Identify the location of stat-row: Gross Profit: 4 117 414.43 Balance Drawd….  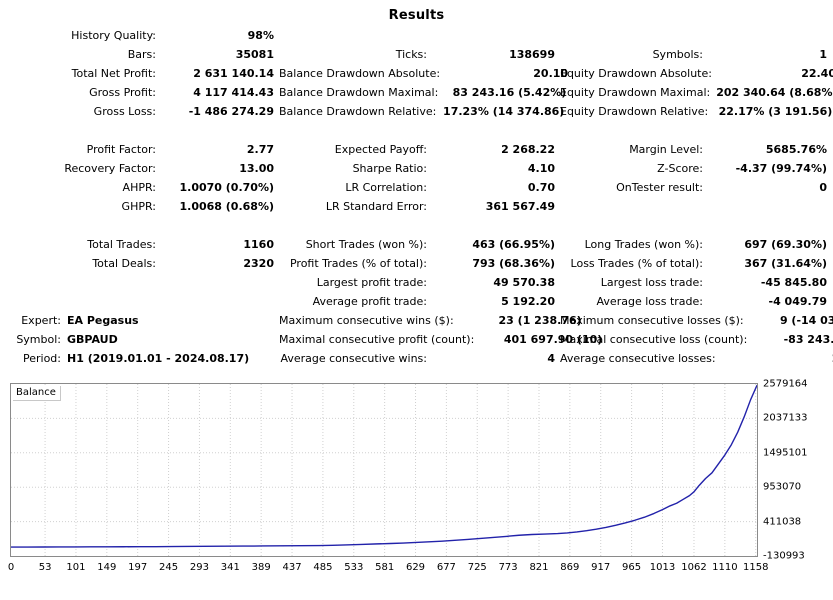
(416, 92).